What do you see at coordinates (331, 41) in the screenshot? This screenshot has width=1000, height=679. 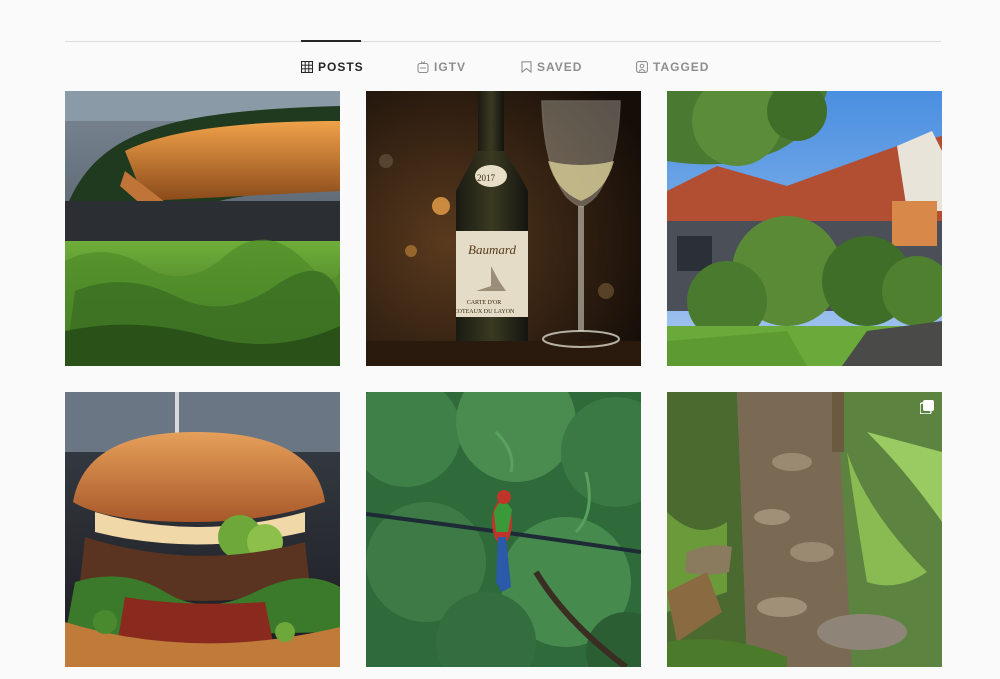 I see `active-tab-indicator` at bounding box center [331, 41].